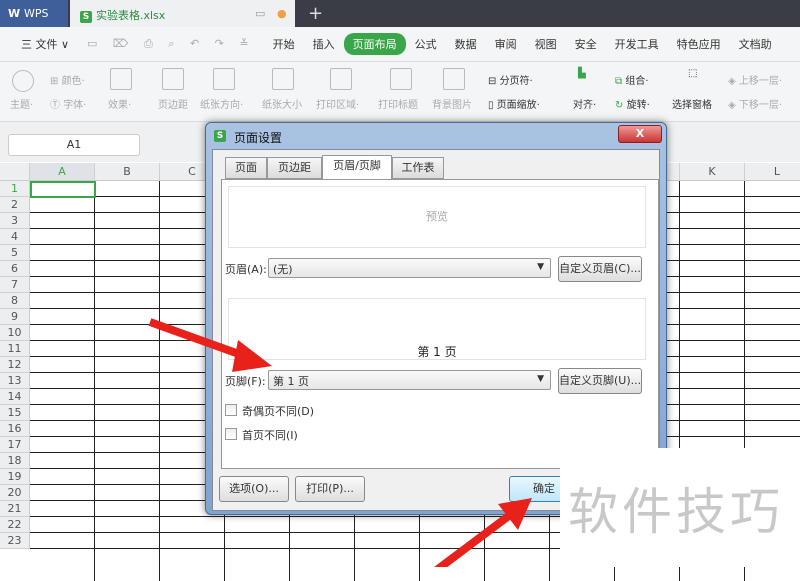 The height and width of the screenshot is (581, 800). What do you see at coordinates (210, 345) in the screenshot?
I see `red-arrow-footer` at bounding box center [210, 345].